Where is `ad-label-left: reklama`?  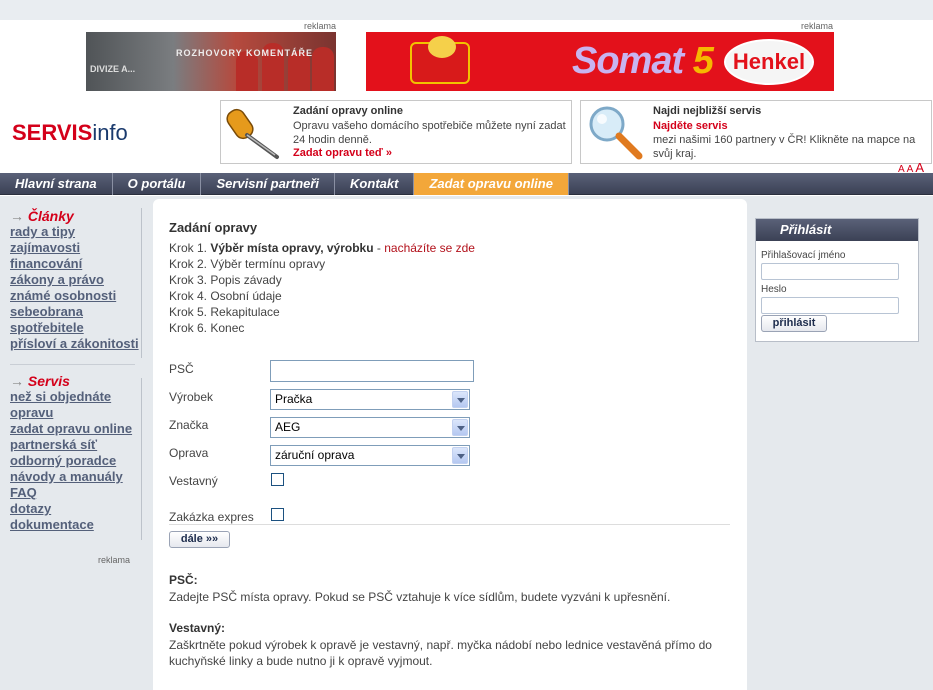
ad-label-left: reklama is located at coordinates (320, 26).